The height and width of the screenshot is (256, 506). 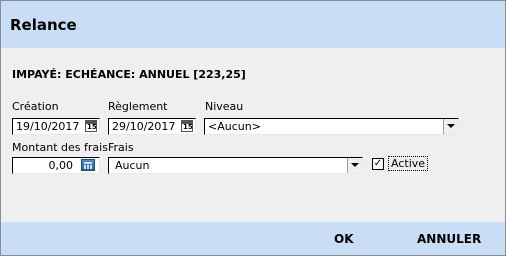 I want to click on frais-value: Aucun, so click(x=132, y=165).